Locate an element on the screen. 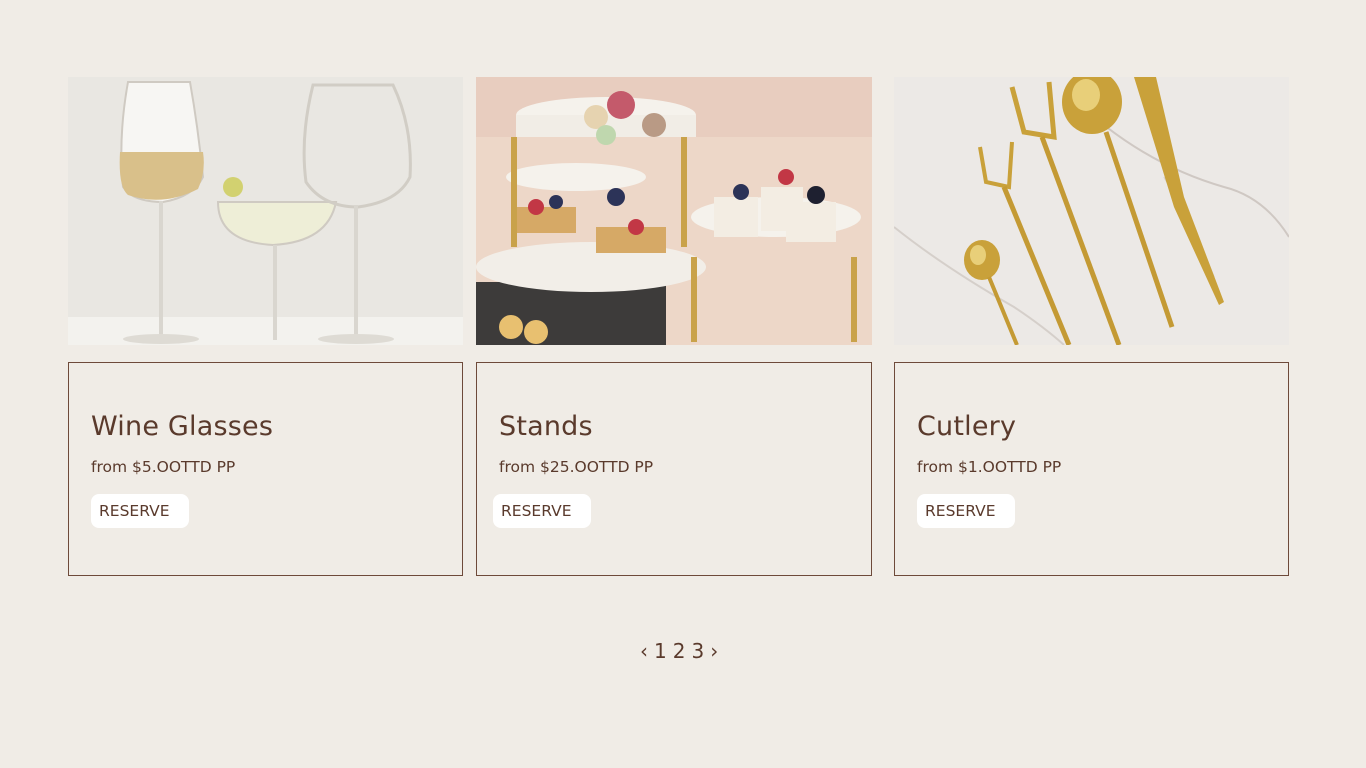  page-link-2: 2 is located at coordinates (679, 651).